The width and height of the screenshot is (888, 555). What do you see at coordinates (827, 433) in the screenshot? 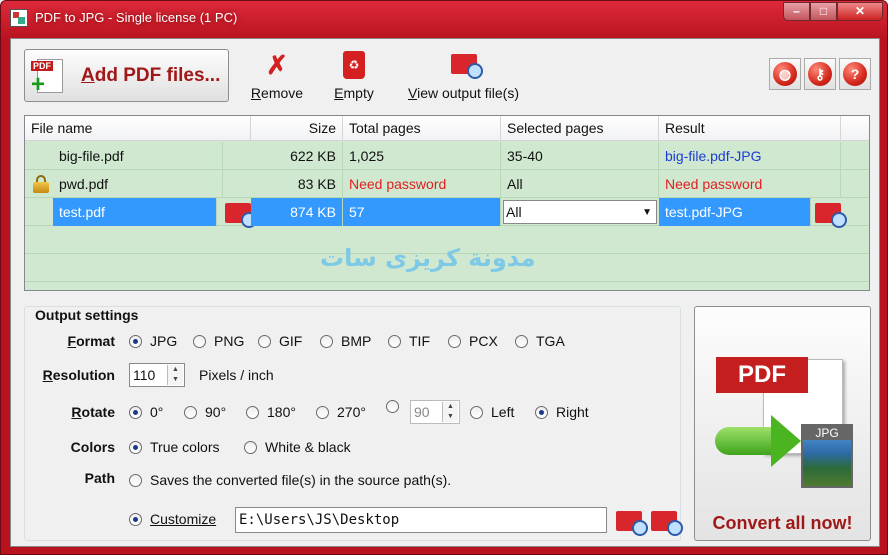
I see `jpg-badge: JPG` at bounding box center [827, 433].